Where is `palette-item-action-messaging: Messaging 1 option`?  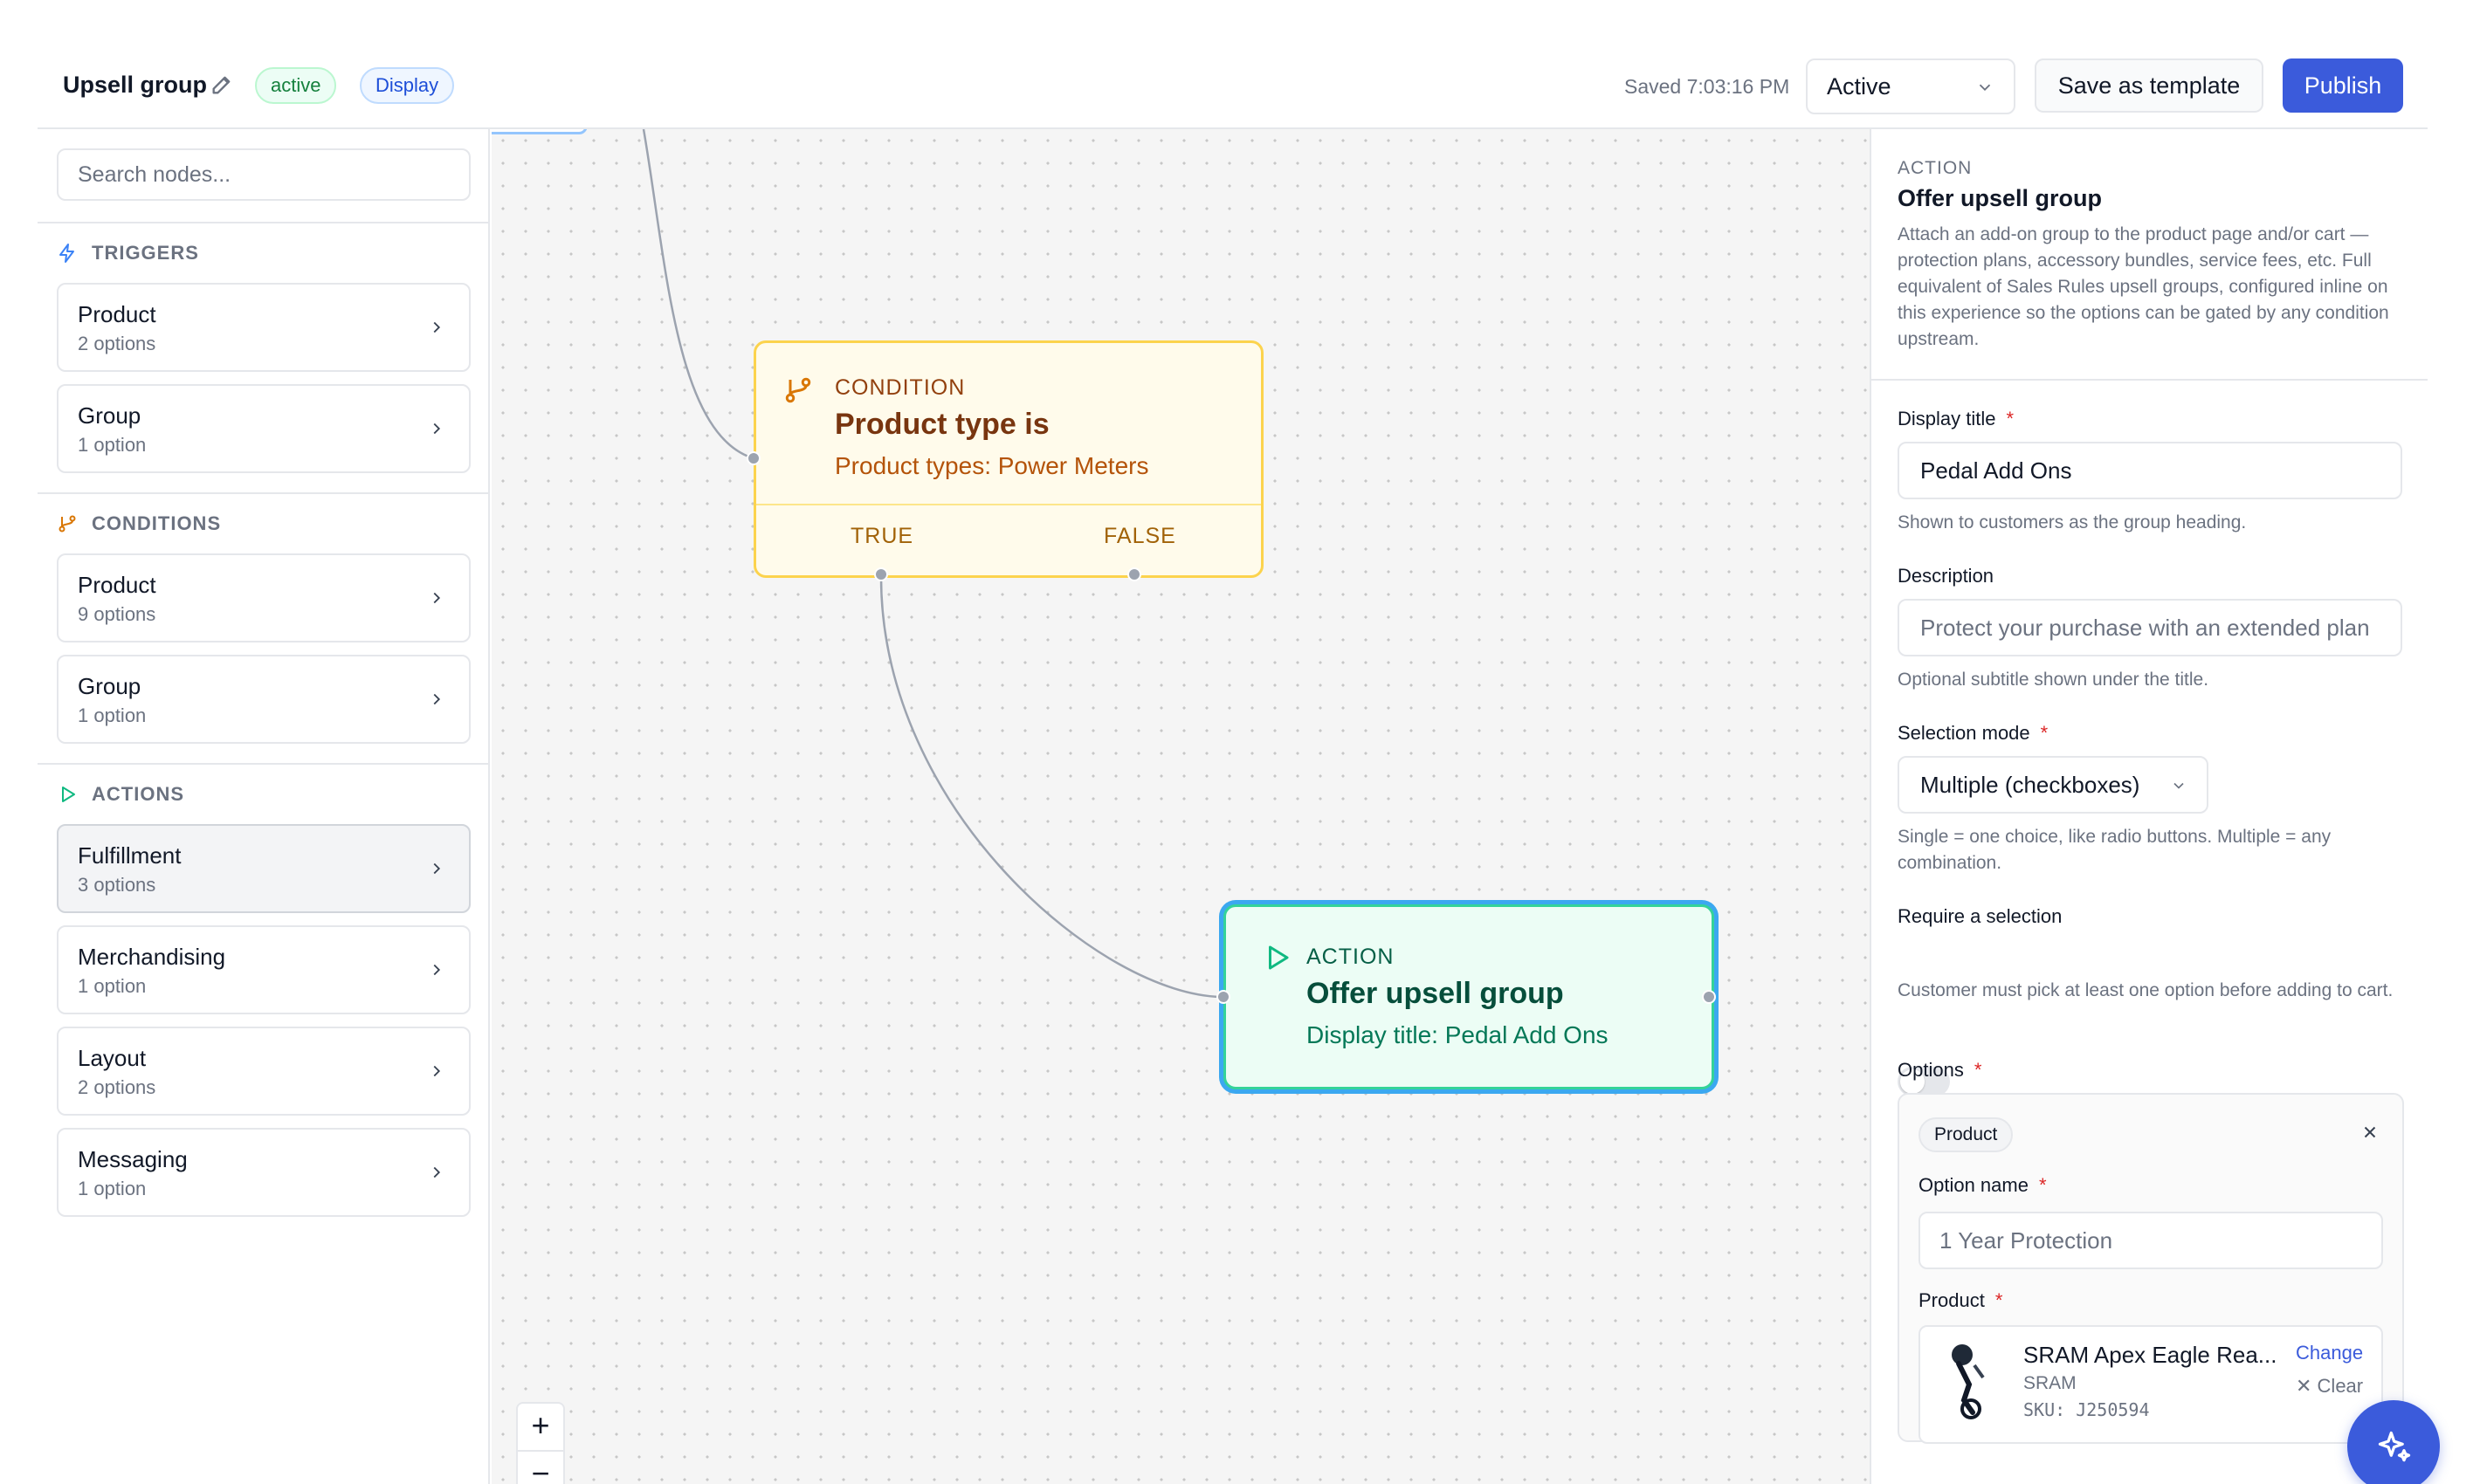 palette-item-action-messaging: Messaging 1 option is located at coordinates (264, 1172).